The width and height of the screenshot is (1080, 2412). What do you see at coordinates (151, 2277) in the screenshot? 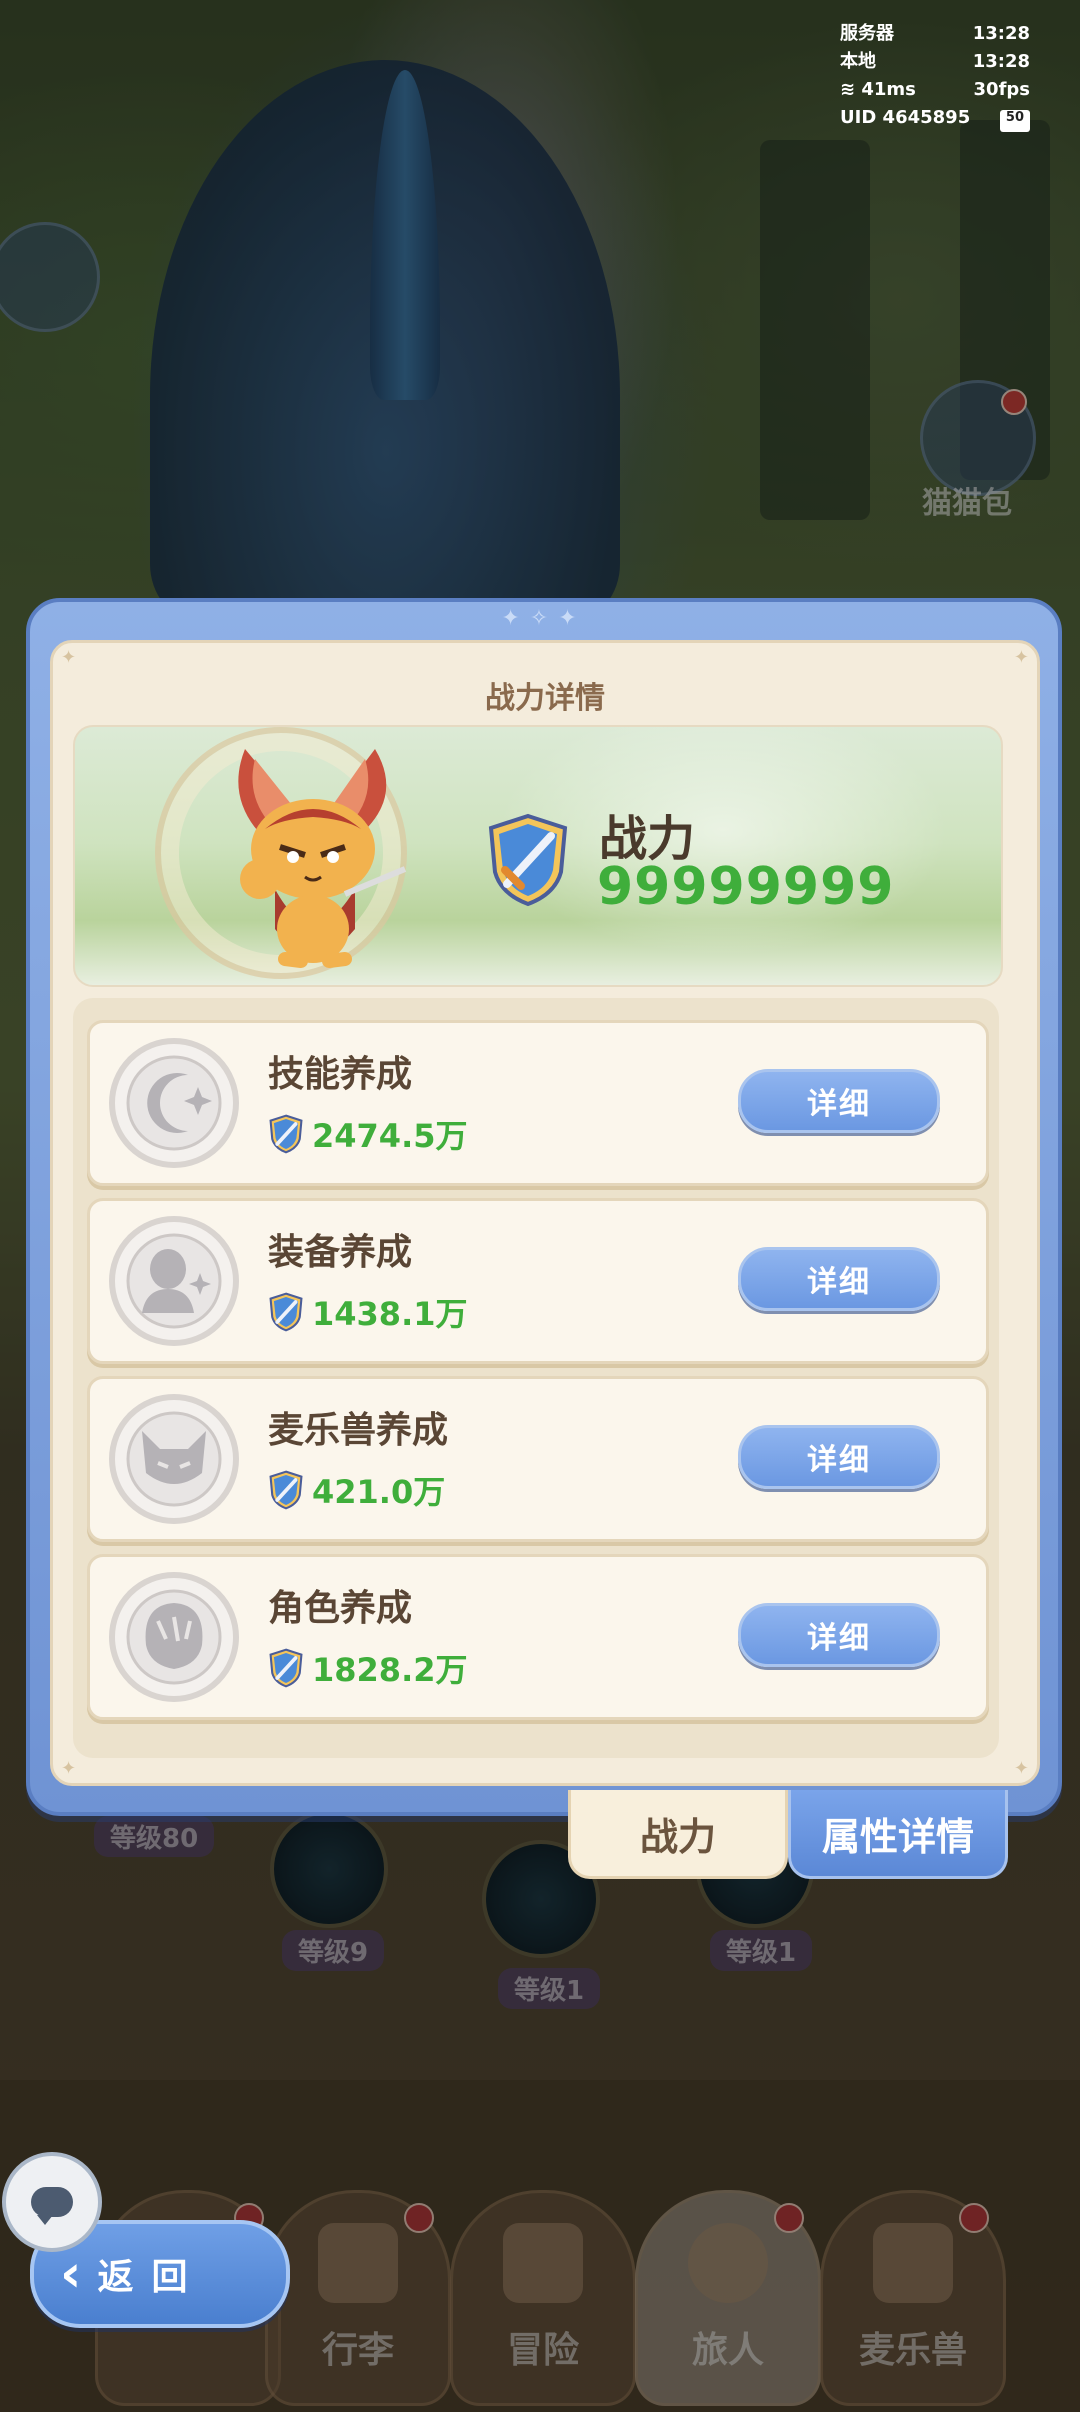
I see `back-button-label: 返回` at bounding box center [151, 2277].